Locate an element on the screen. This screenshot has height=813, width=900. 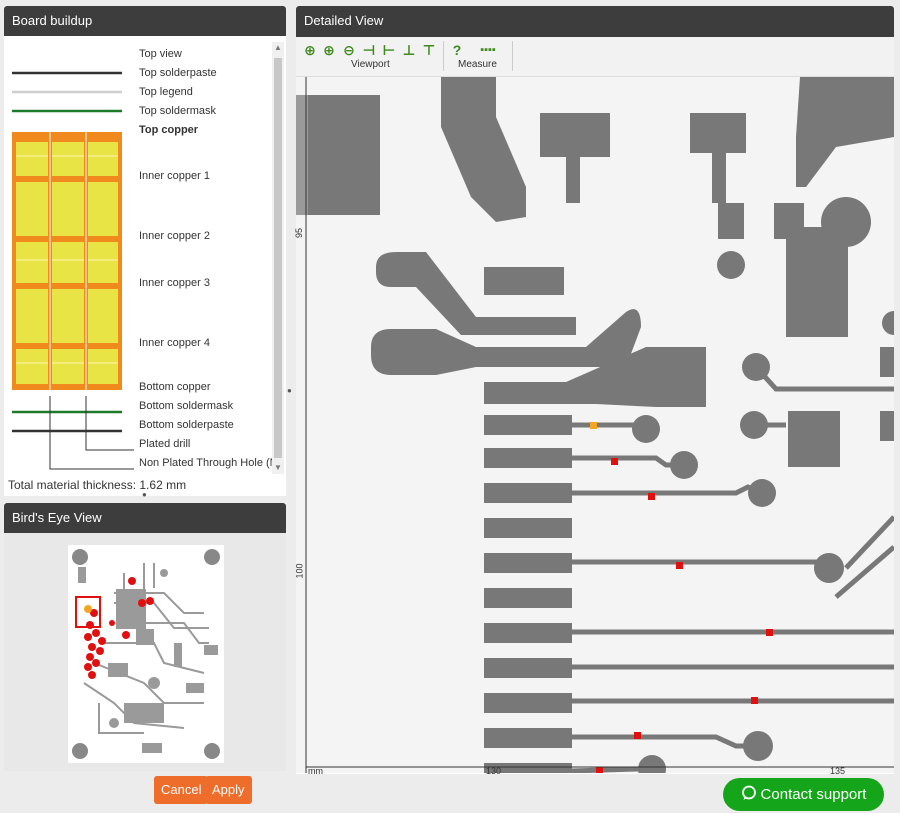
apply-button: Apply is located at coordinates (228, 790).